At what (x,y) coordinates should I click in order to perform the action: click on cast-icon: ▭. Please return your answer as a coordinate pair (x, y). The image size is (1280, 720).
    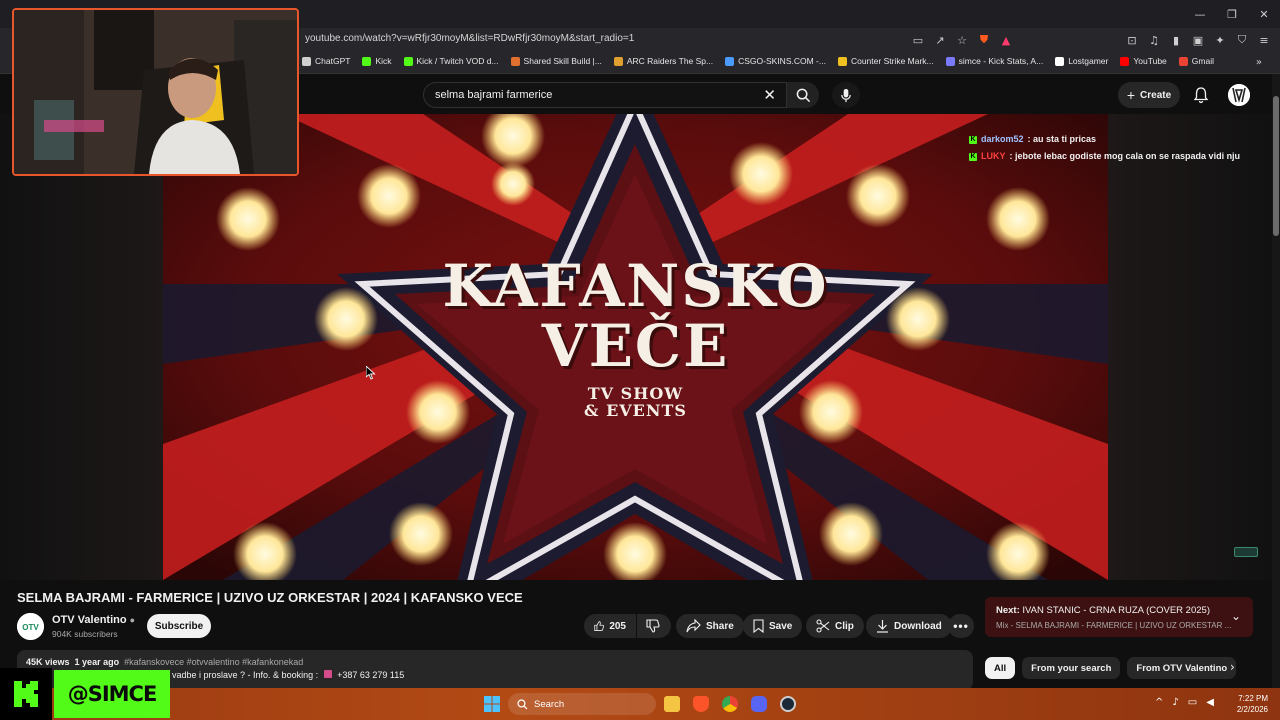
    Looking at the image, I should click on (918, 40).